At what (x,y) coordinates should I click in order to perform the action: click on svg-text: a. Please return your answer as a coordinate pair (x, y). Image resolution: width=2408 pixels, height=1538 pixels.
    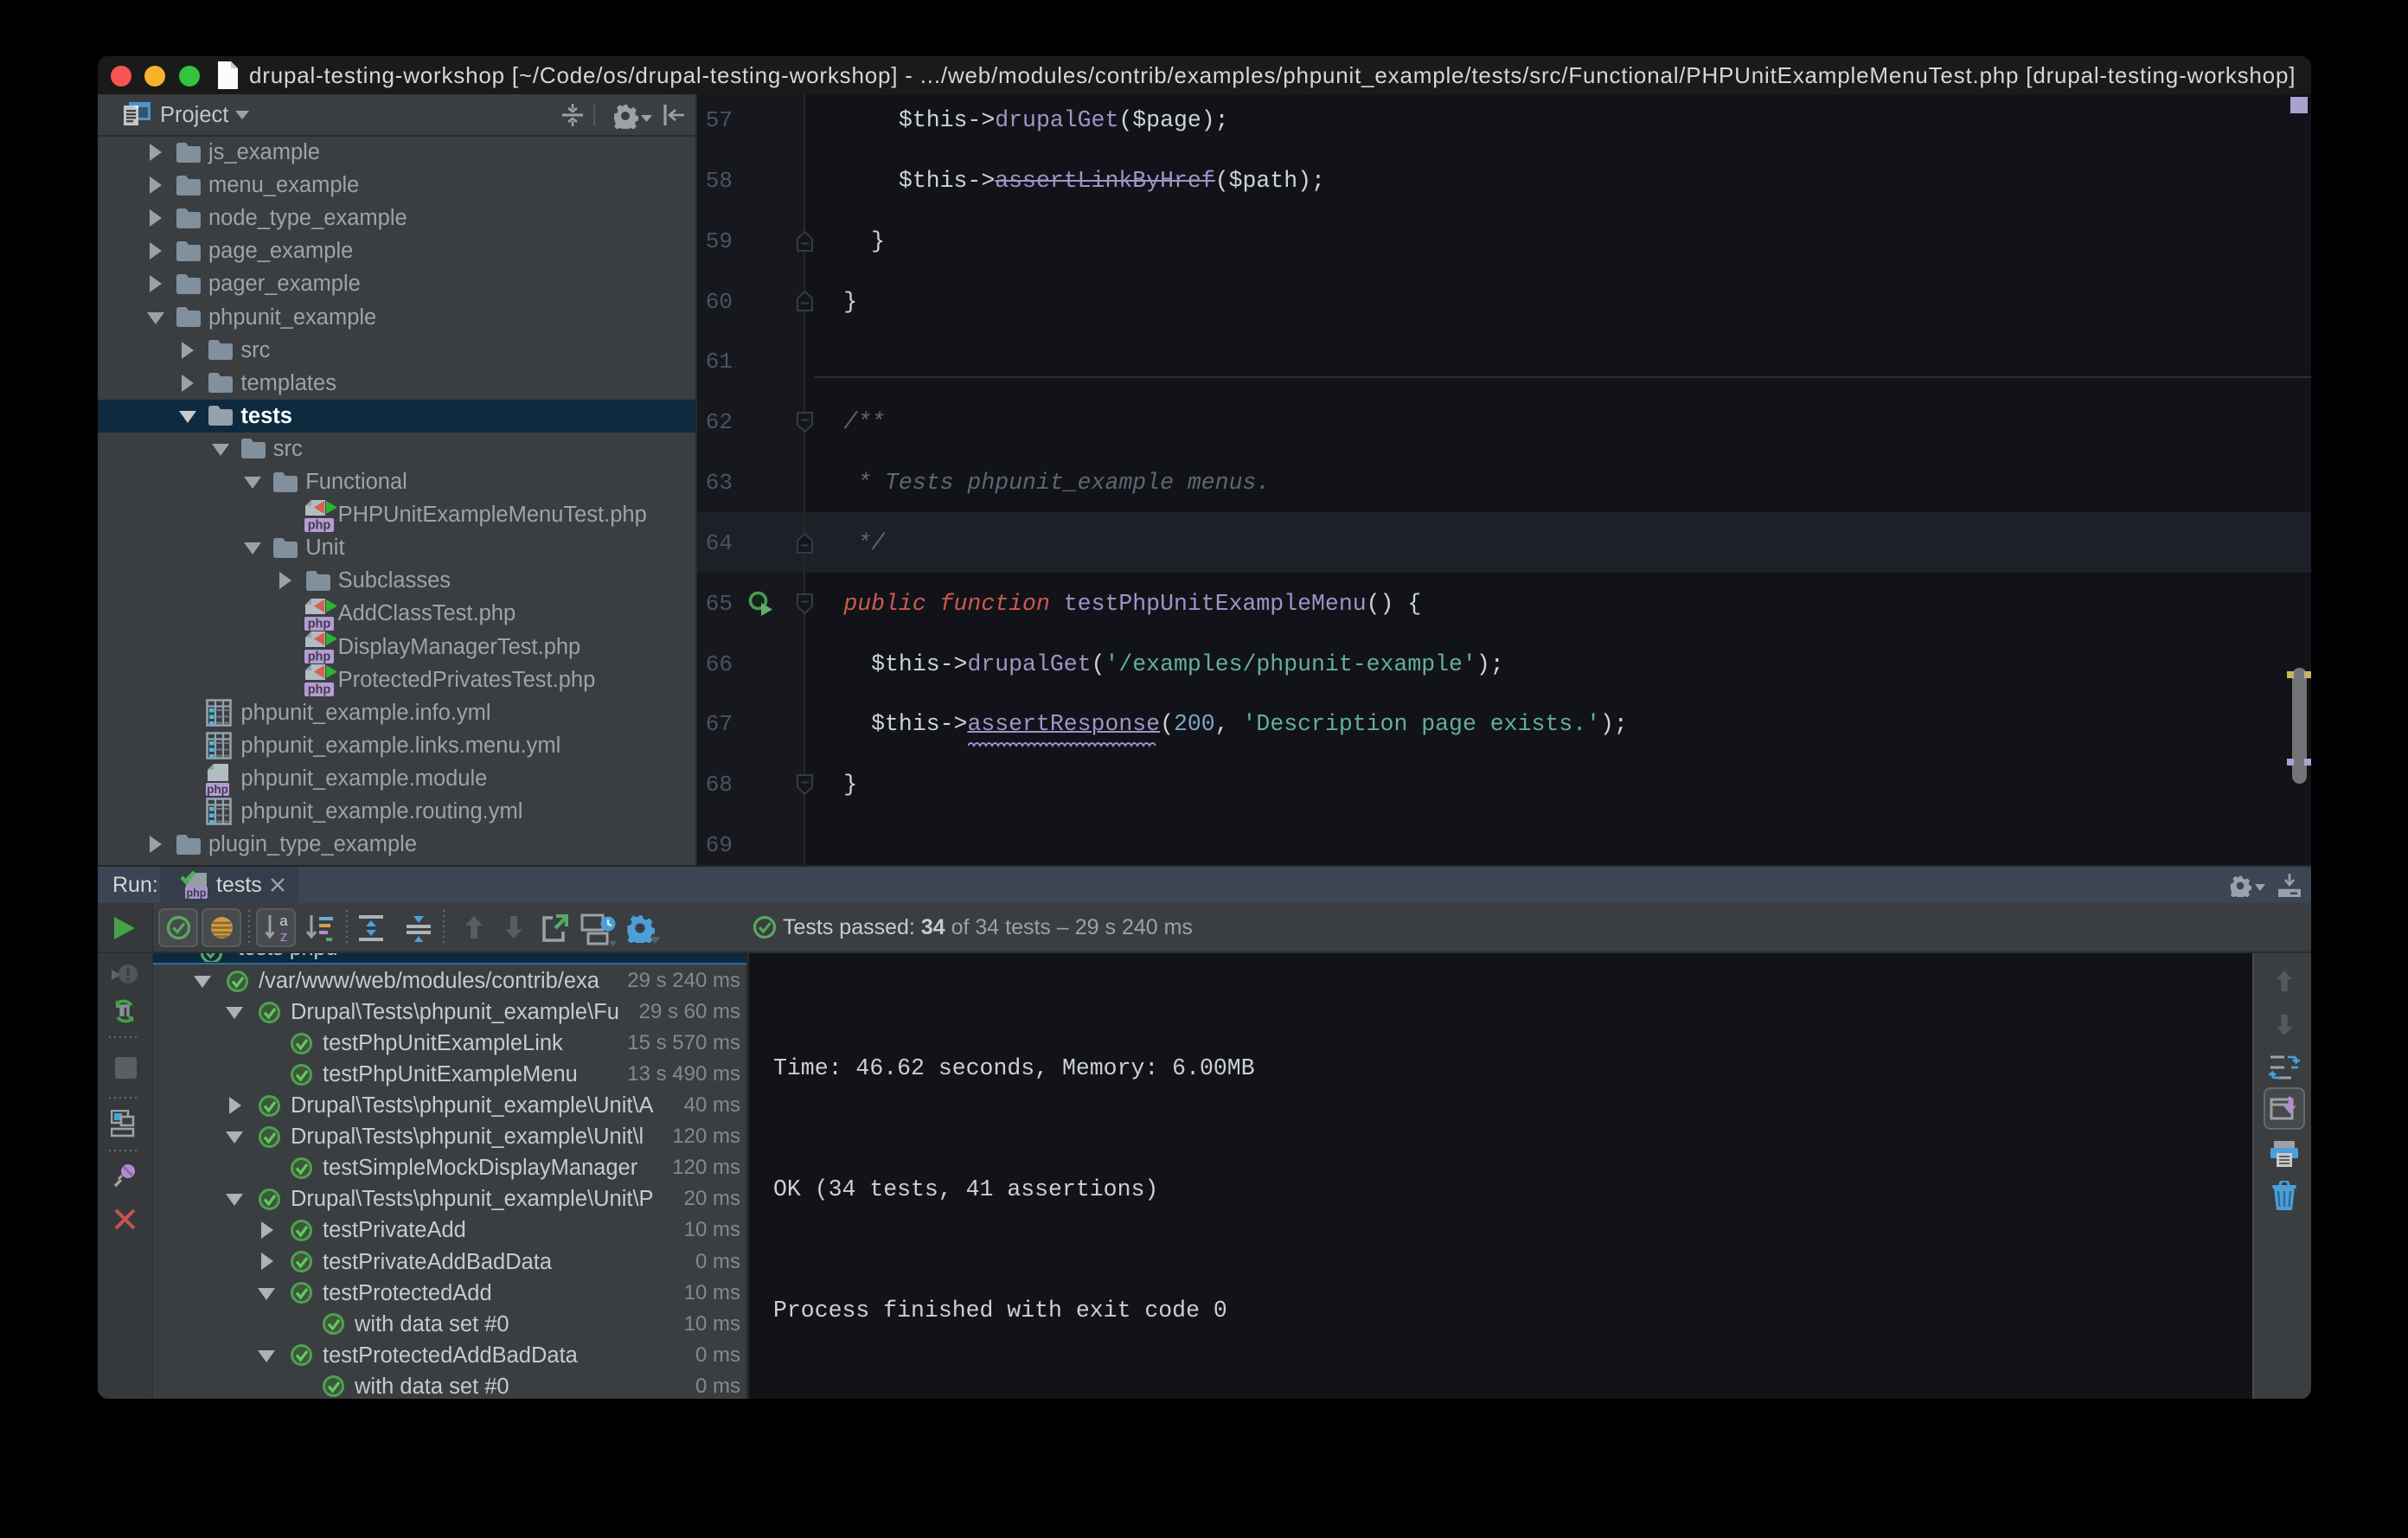
    Looking at the image, I should click on (283, 921).